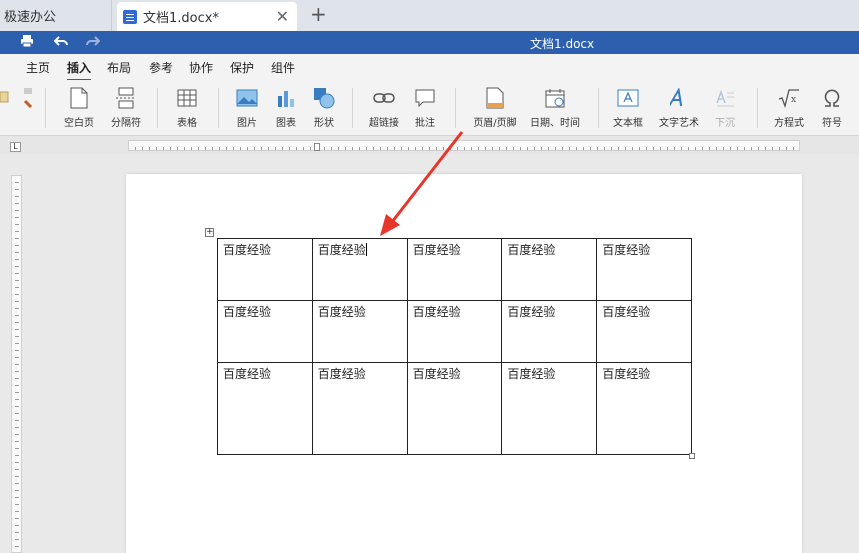 The width and height of the screenshot is (859, 553). I want to click on redo-icon, so click(93, 43).